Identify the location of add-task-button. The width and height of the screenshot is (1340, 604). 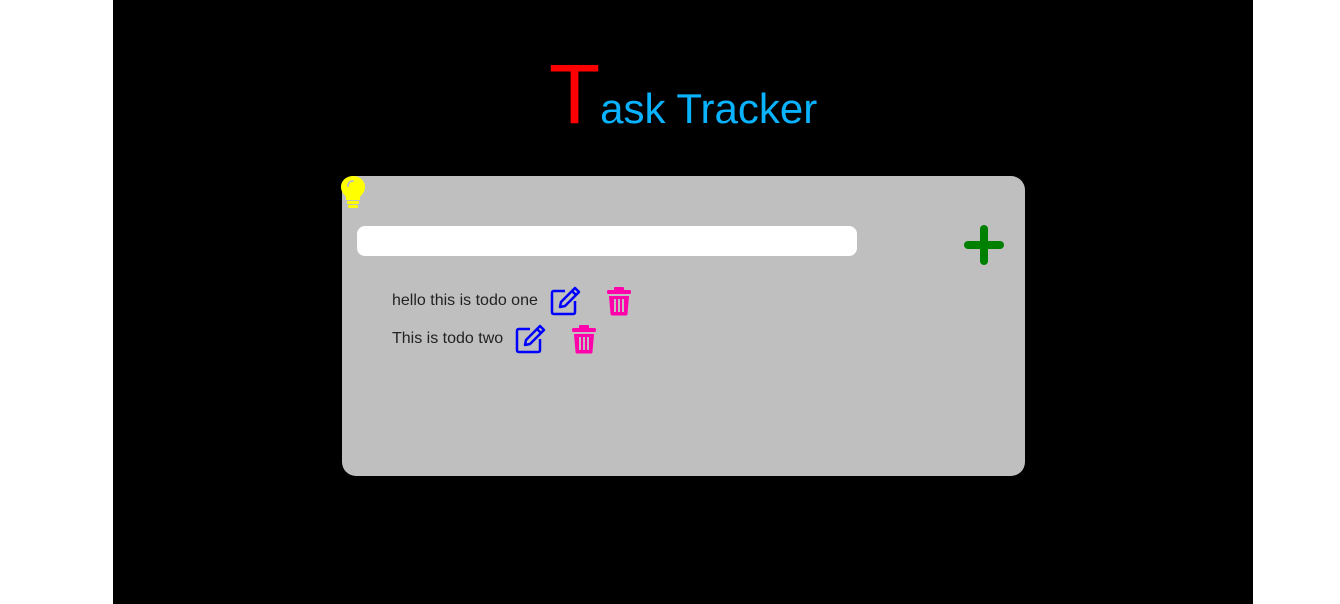
(984, 245).